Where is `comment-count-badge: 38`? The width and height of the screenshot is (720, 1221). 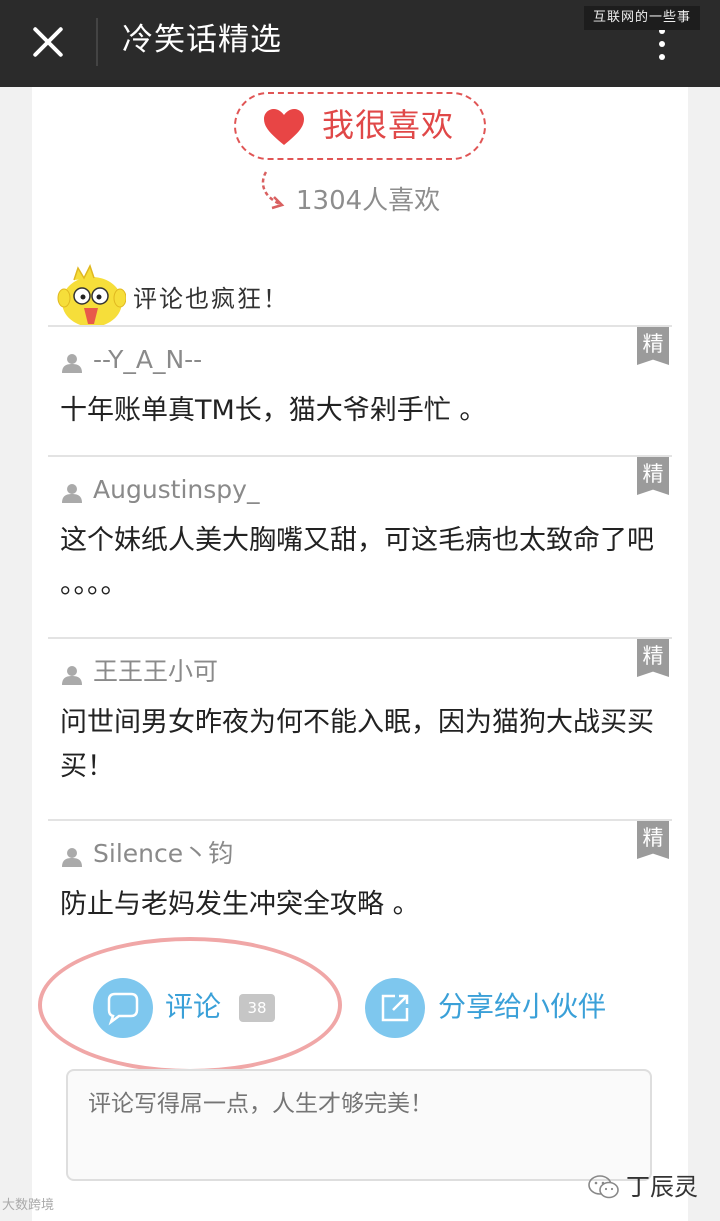
comment-count-badge: 38 is located at coordinates (257, 1008).